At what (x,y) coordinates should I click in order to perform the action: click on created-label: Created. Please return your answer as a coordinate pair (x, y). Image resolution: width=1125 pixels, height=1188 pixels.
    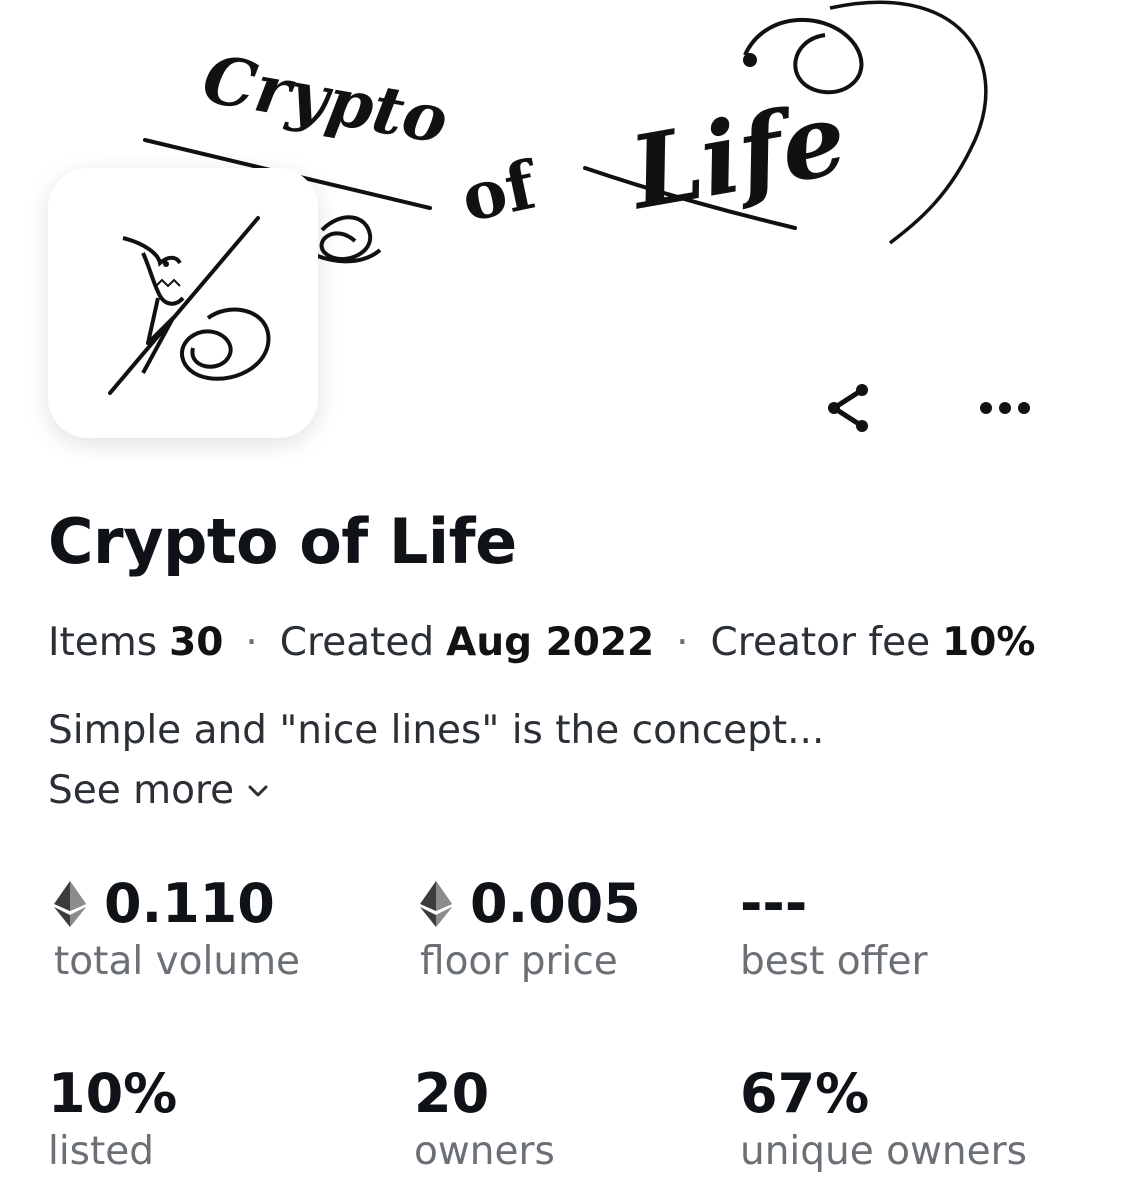
    Looking at the image, I should click on (357, 642).